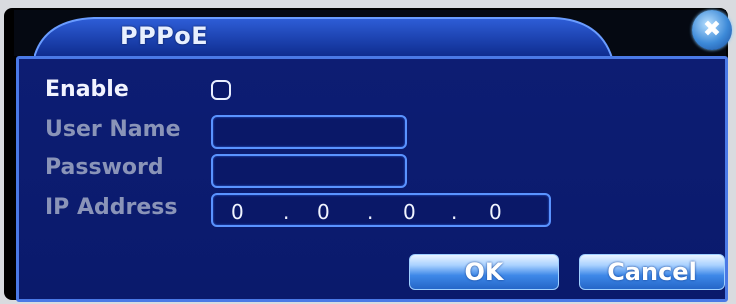 This screenshot has width=736, height=304. Describe the element at coordinates (652, 272) in the screenshot. I see `cancel-button: Cancel` at that location.